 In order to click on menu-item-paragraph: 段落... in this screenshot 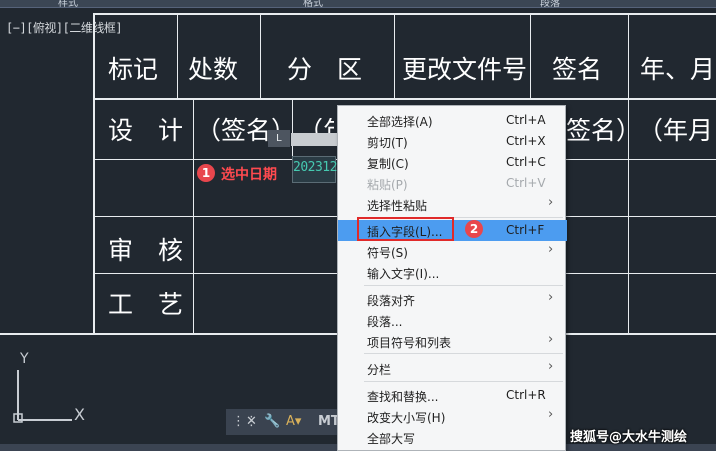, I will do `click(452, 320)`.